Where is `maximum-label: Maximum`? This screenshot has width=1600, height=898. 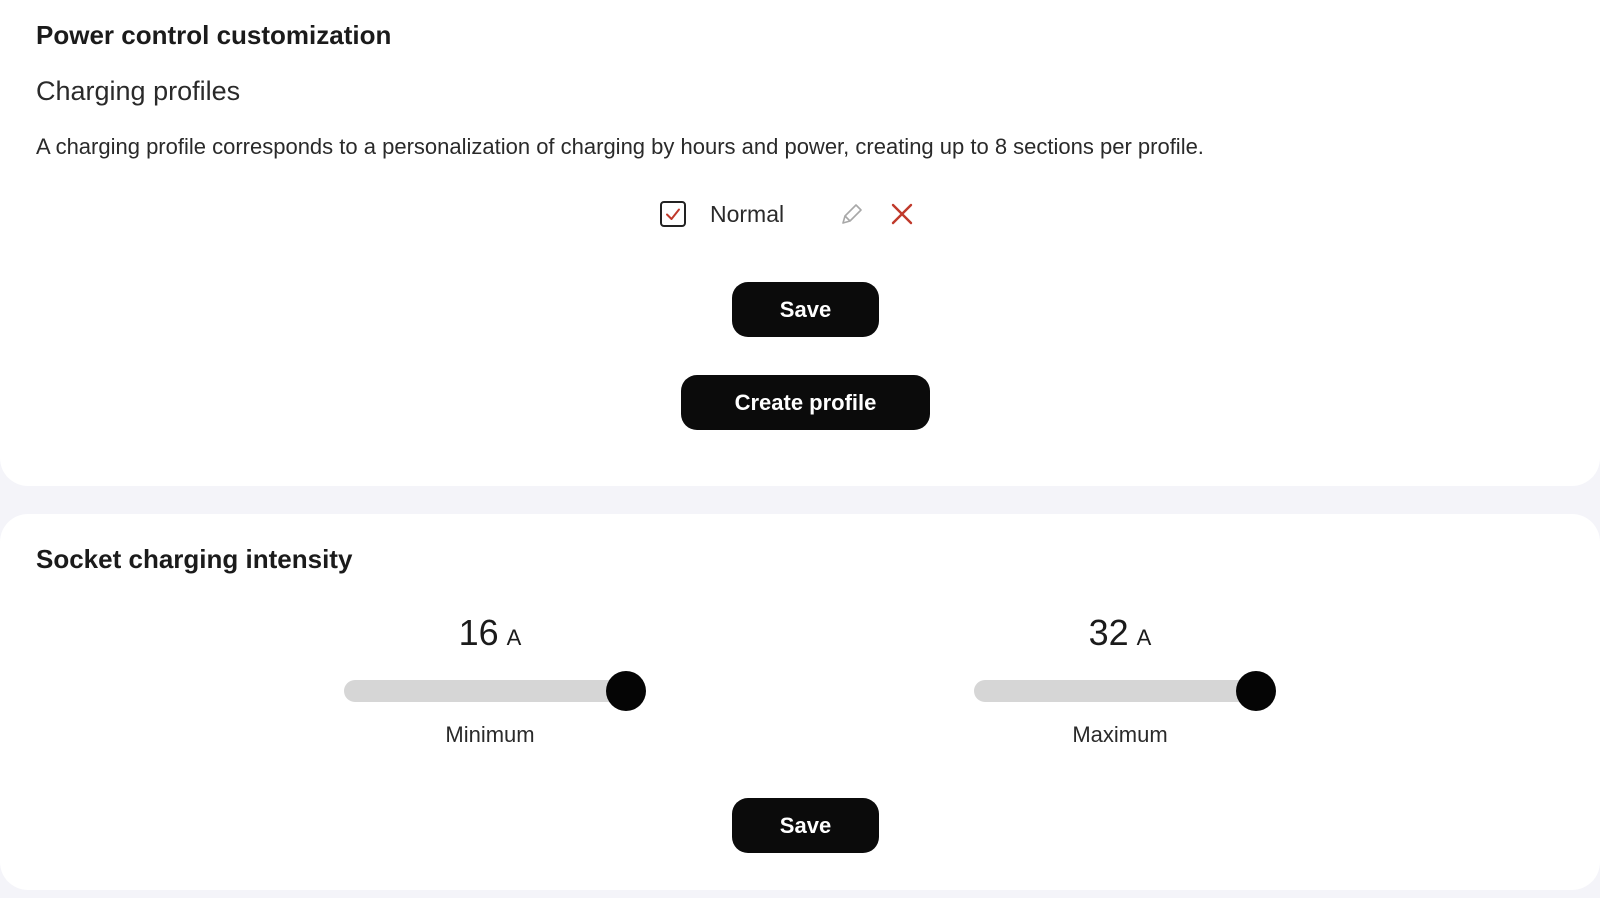
maximum-label: Maximum is located at coordinates (1120, 734).